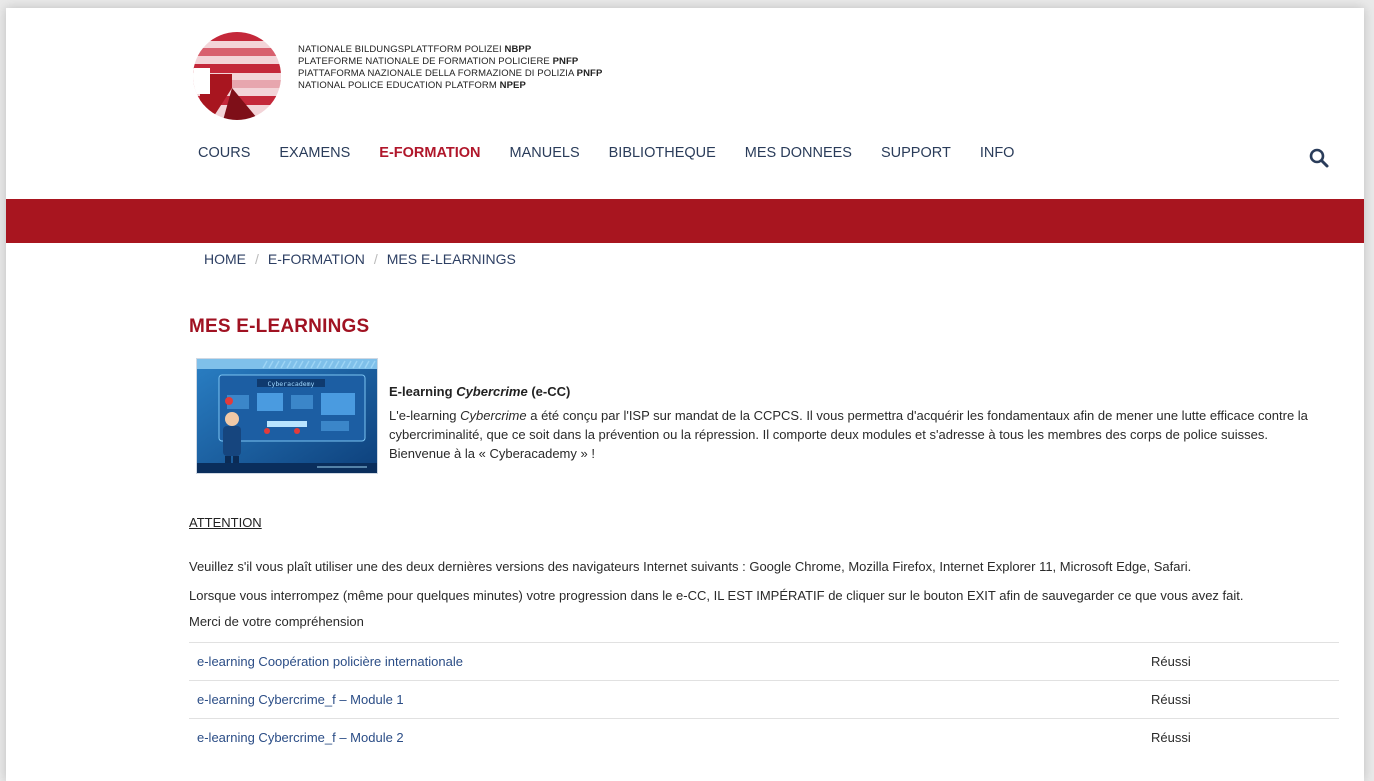  What do you see at coordinates (451, 259) in the screenshot?
I see `breadcrumb-mes-e-learnings: MES E-LEARNINGS` at bounding box center [451, 259].